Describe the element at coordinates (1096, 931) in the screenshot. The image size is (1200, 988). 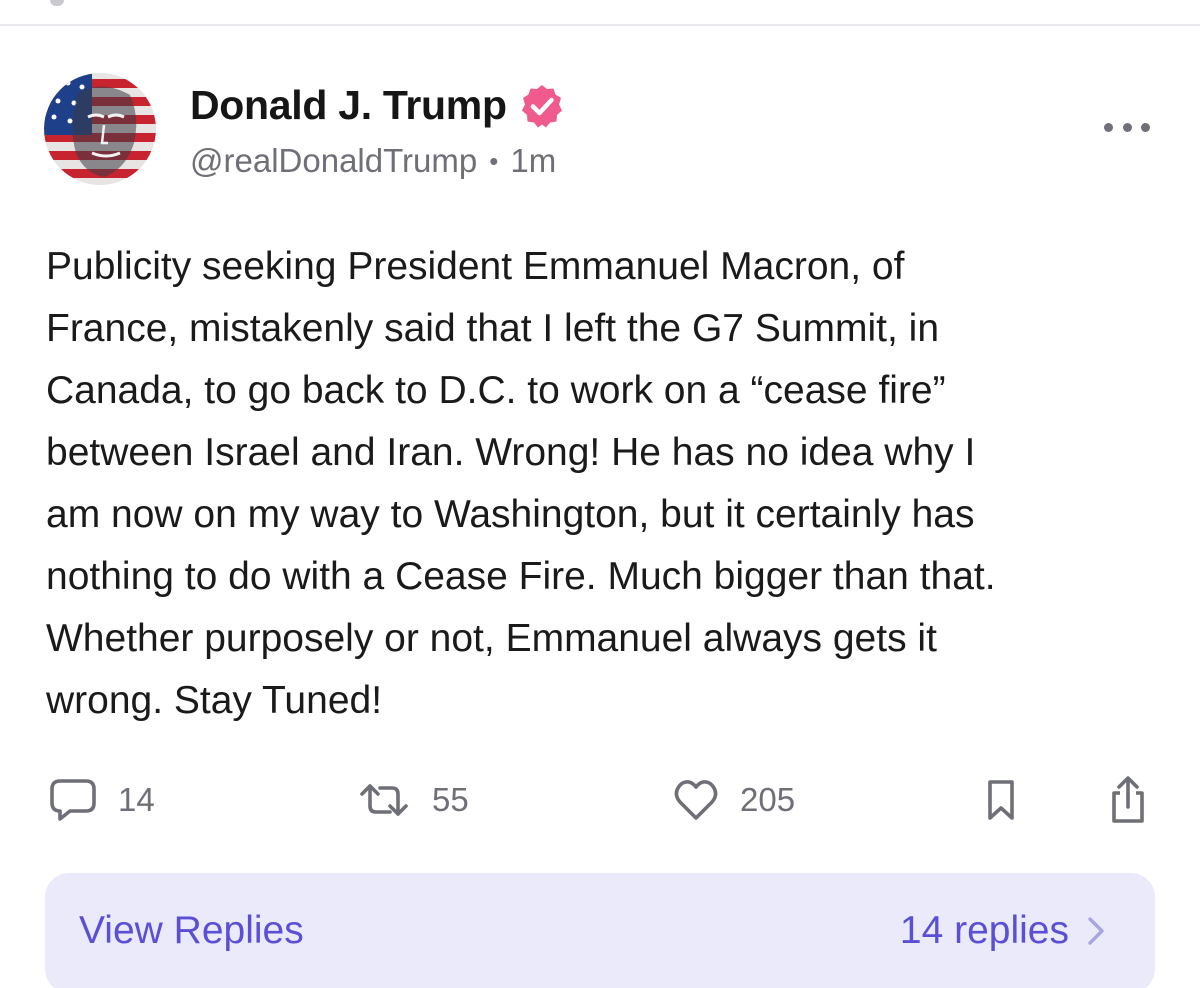
I see `chevron-right-icon` at that location.